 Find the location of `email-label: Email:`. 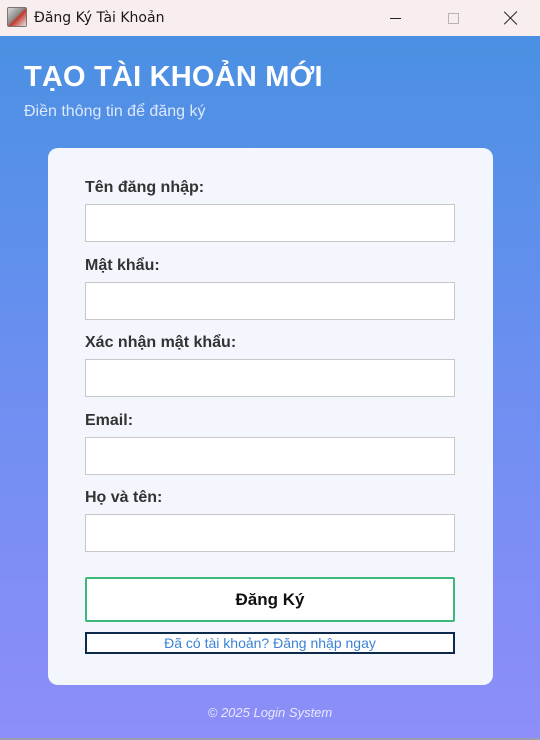

email-label: Email: is located at coordinates (109, 420).